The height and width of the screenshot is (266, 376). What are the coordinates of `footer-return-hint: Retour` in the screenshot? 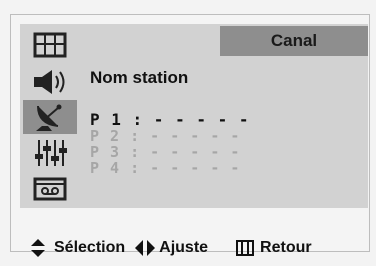 It's located at (274, 248).